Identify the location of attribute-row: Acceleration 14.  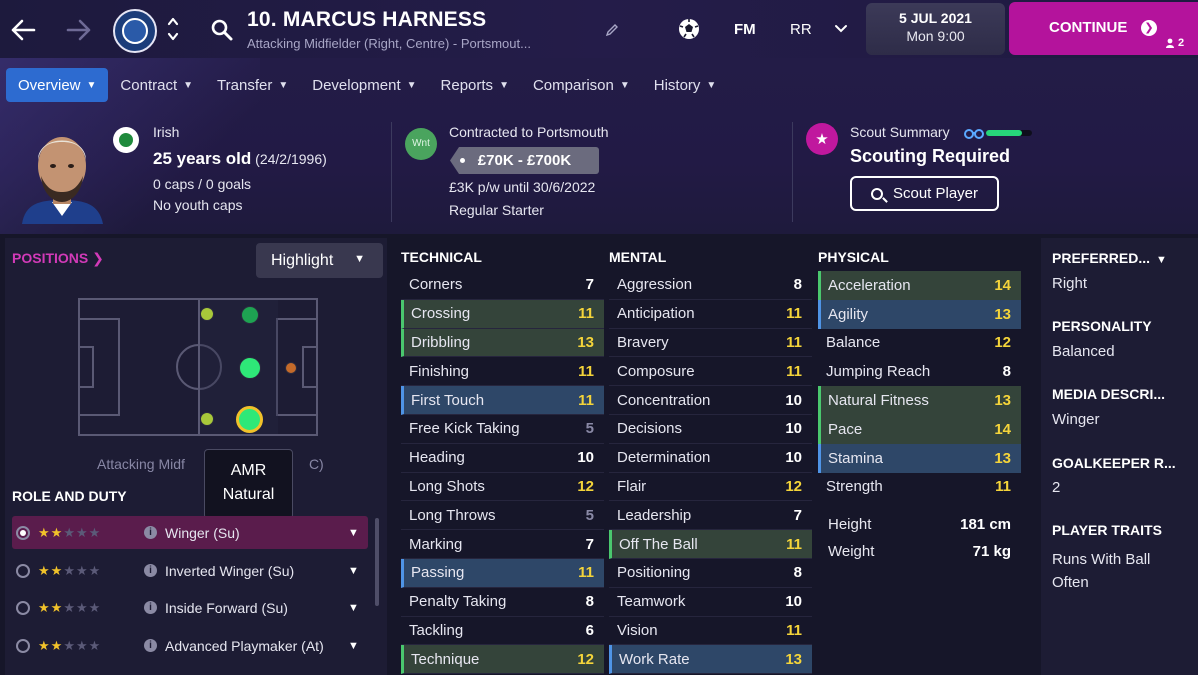
(919, 285).